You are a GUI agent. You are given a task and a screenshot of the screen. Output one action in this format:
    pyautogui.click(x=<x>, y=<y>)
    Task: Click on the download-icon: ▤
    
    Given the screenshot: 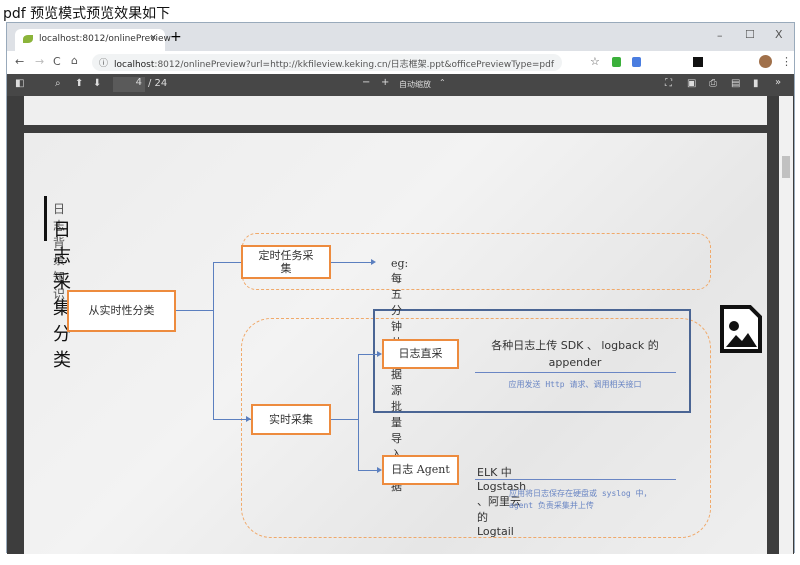 What is the action you would take?
    pyautogui.click(x=735, y=83)
    